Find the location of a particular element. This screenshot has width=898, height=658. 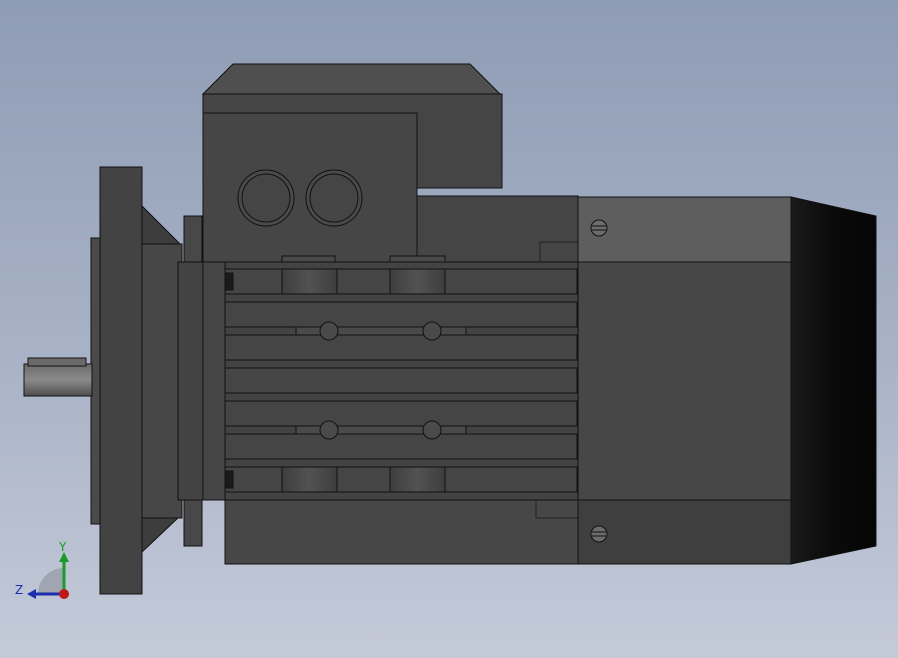

y-axis-label: Y is located at coordinates (62, 547).